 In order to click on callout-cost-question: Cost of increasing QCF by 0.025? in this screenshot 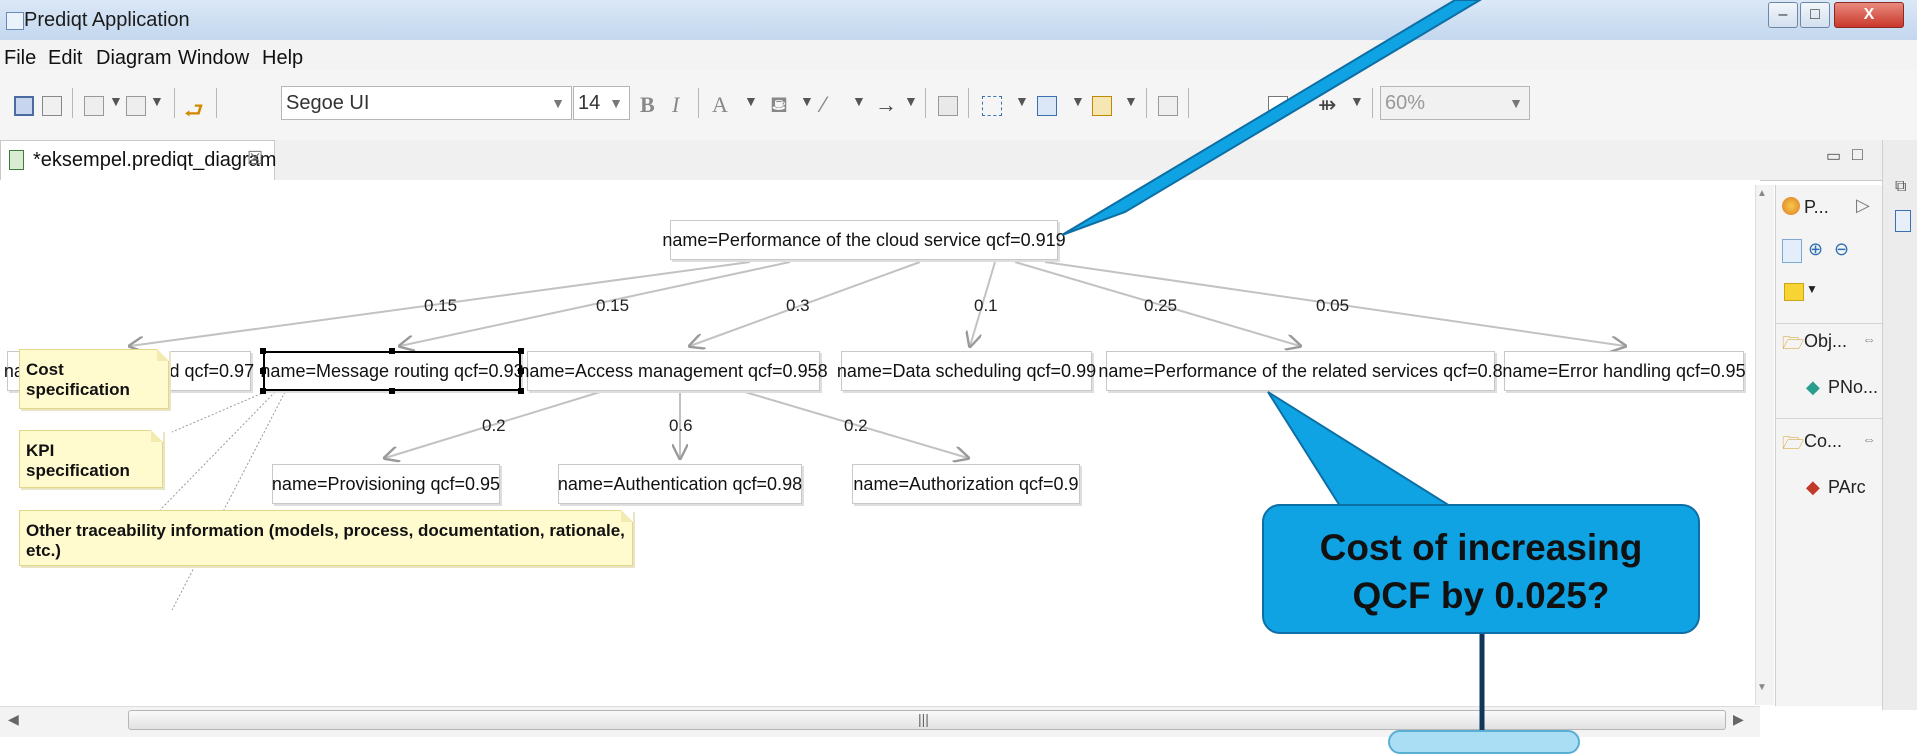, I will do `click(1481, 569)`.